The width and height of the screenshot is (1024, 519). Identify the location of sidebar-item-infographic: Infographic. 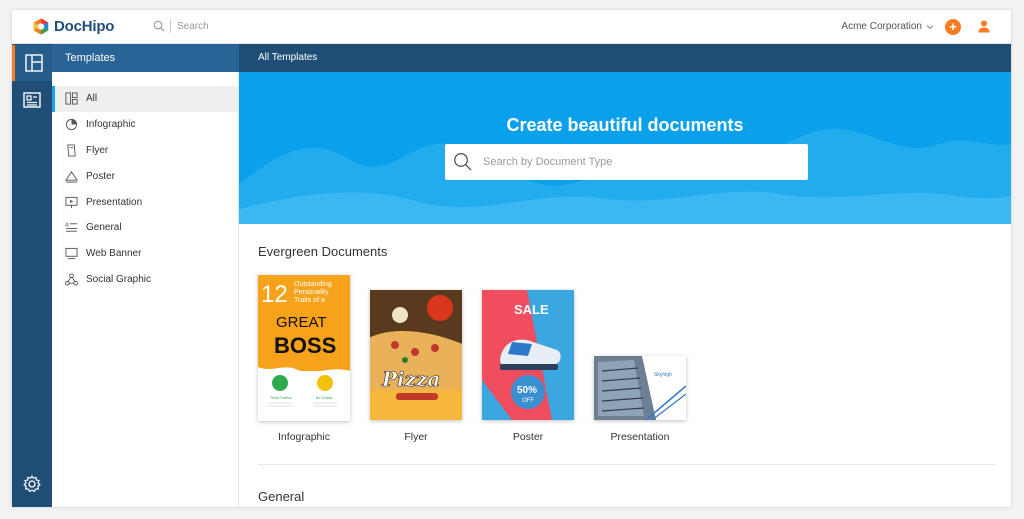
(145, 125).